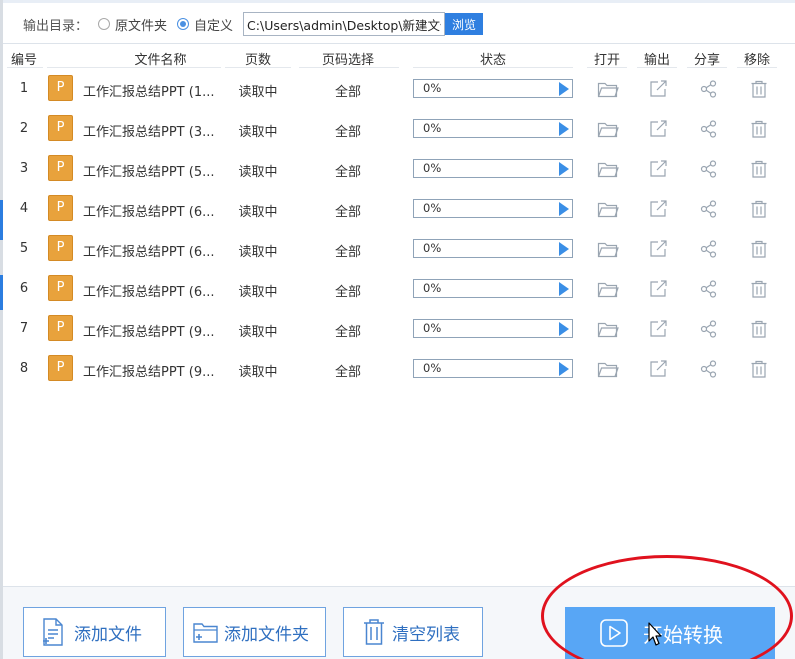 The image size is (795, 659). What do you see at coordinates (399, 170) in the screenshot?
I see `table-row: 3 P 工作汇报总结PPT (5... 读取中 全部 0%` at bounding box center [399, 170].